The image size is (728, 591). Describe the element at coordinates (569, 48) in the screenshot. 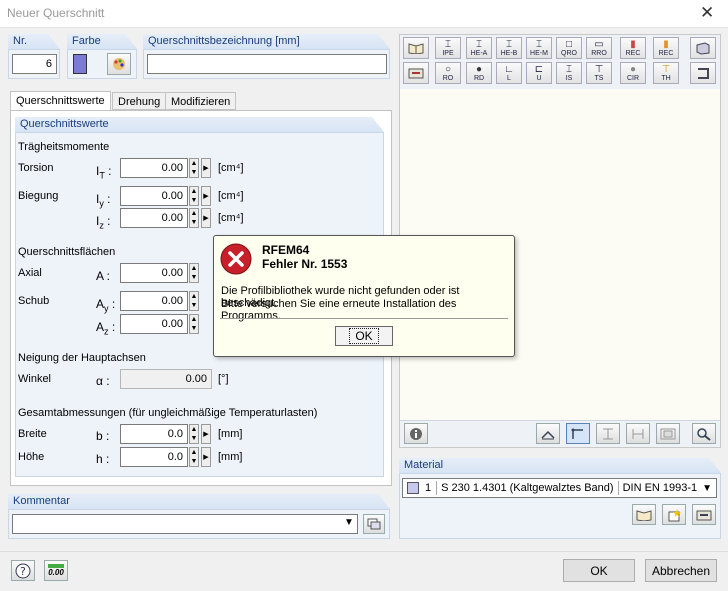

I see `profile-qro-button: □ QRO` at that location.